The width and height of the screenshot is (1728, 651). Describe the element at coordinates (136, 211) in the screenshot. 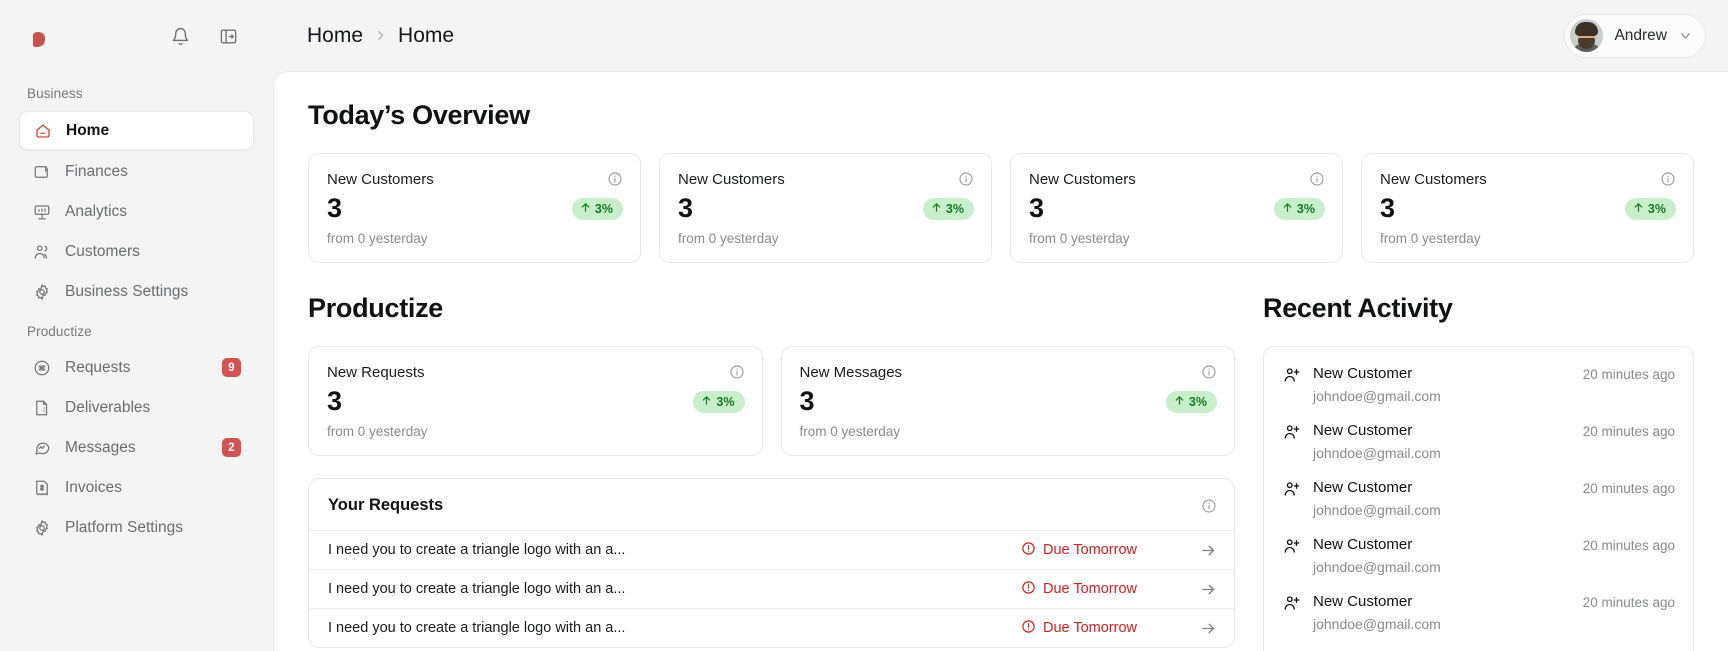

I see `sidebar-item-analytics: Analytics` at that location.